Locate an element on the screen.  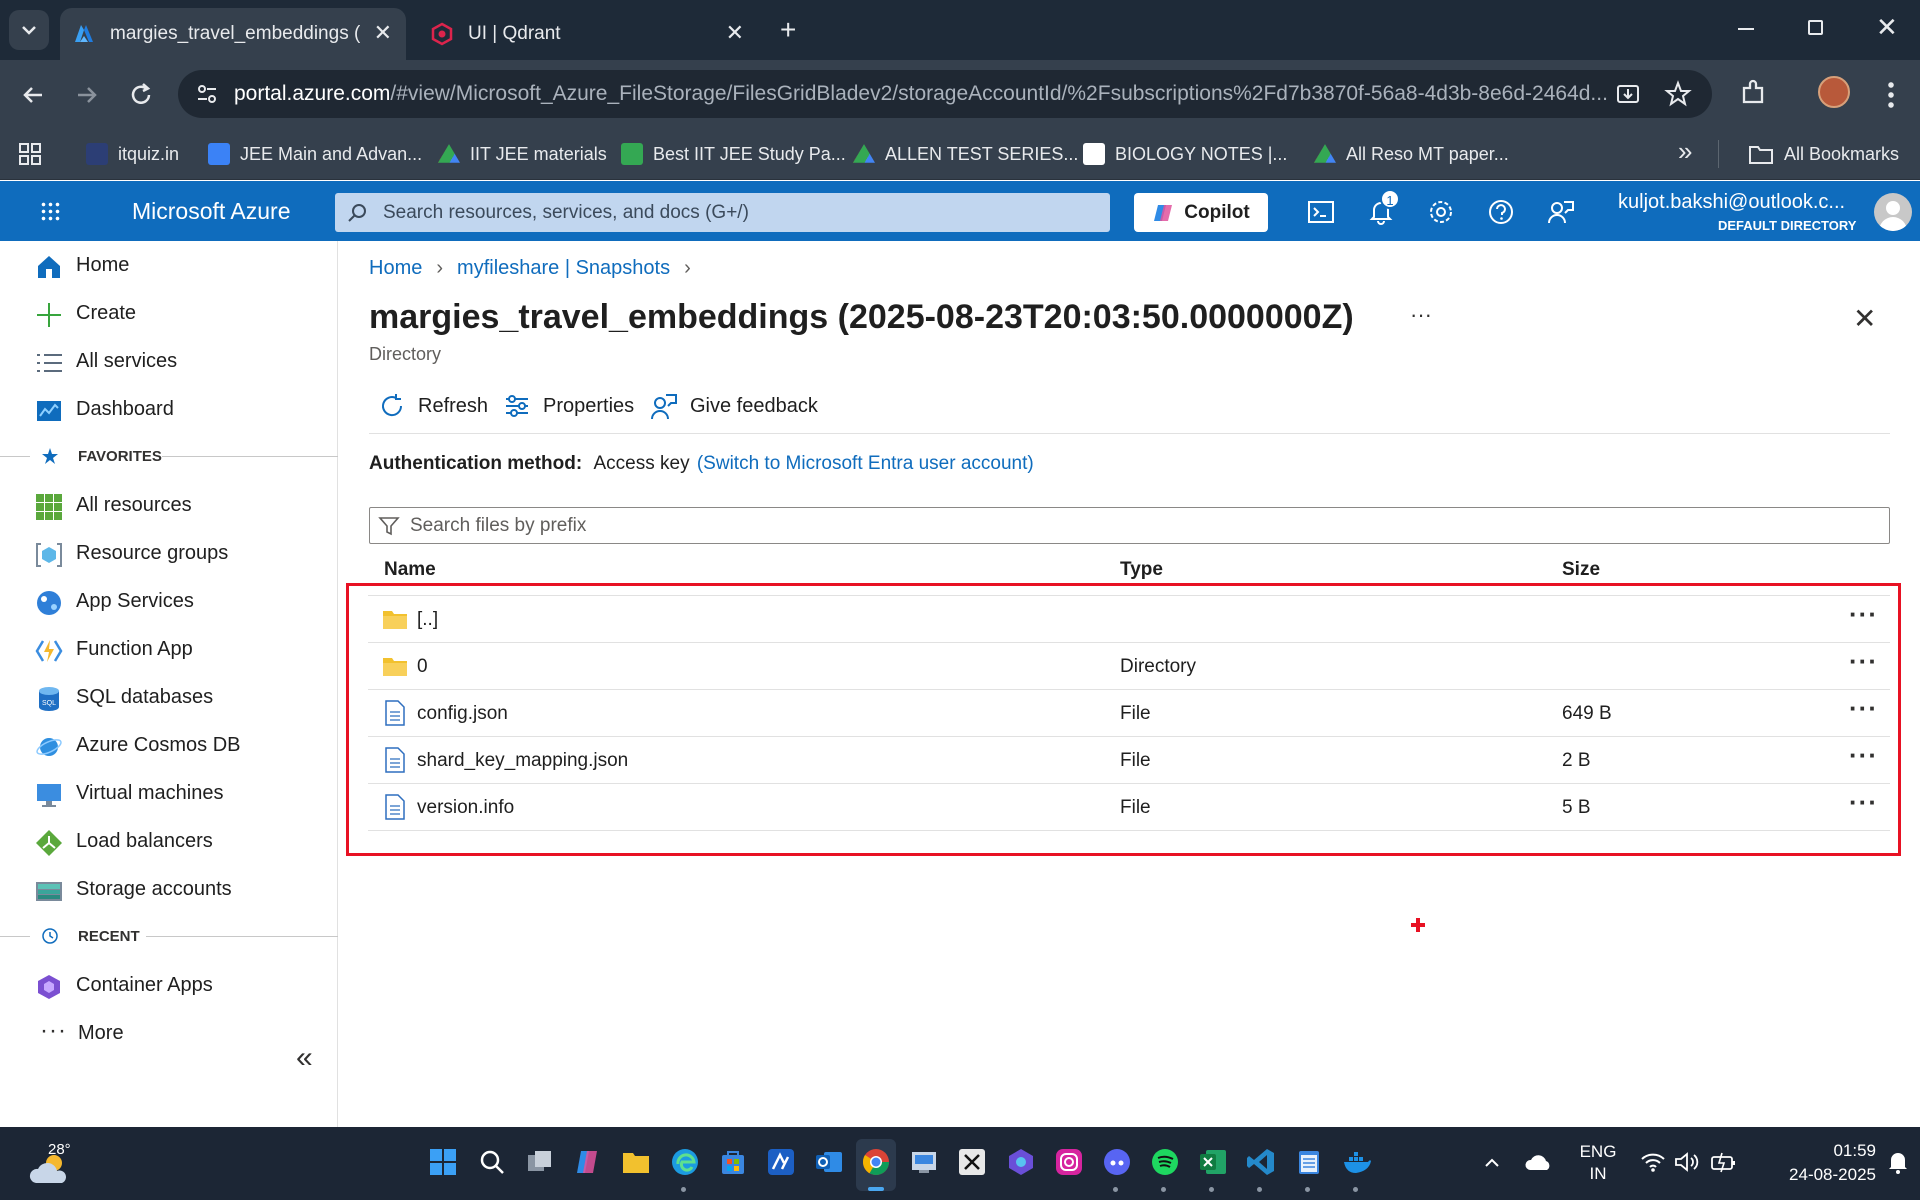
extensions-icon is located at coordinates (1753, 93).